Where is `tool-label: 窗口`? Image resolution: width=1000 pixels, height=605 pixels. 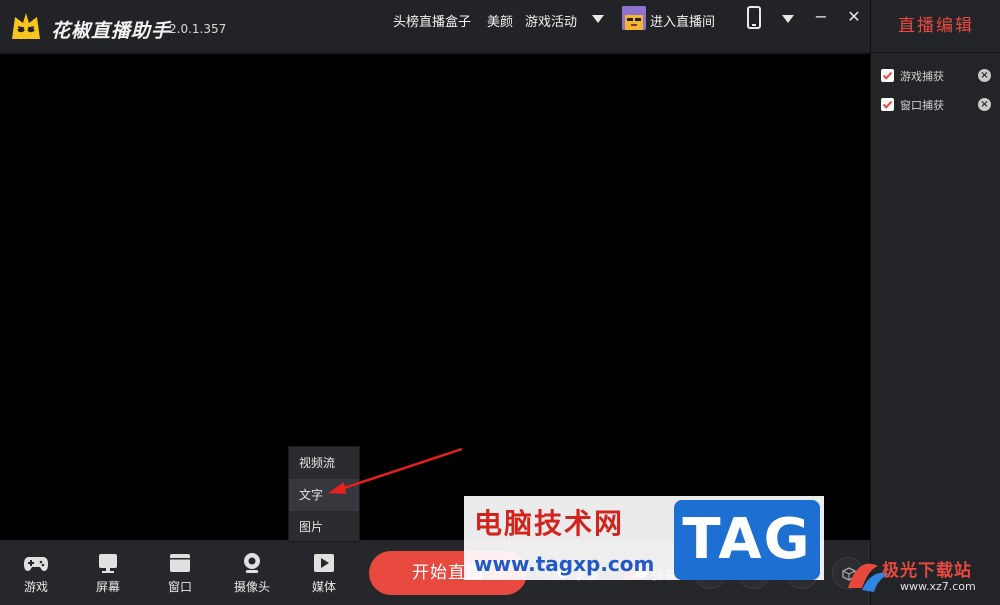 tool-label: 窗口 is located at coordinates (179, 587).